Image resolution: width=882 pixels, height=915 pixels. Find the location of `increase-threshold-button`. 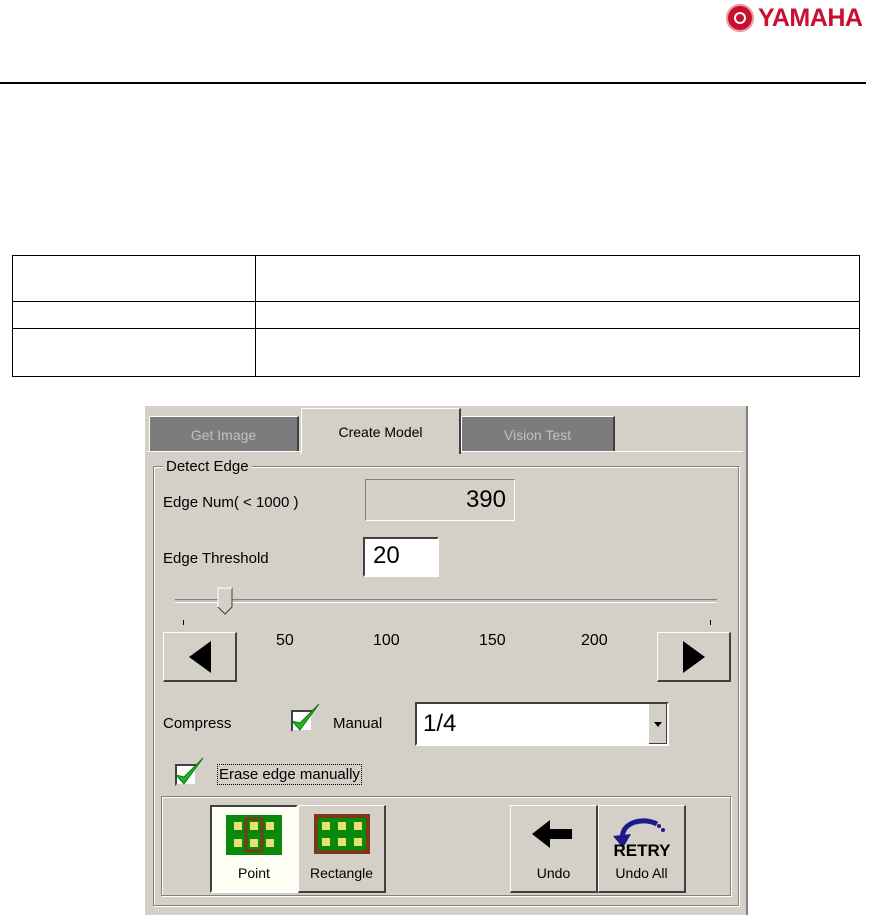

increase-threshold-button is located at coordinates (694, 657).